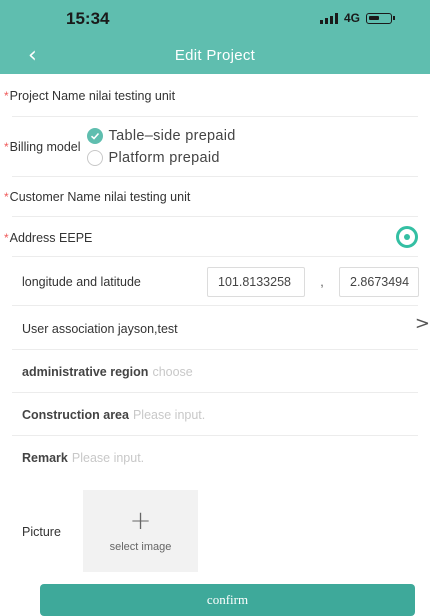 This screenshot has height=616, width=430. I want to click on user-association-row: User association jayson,test >, so click(215, 326).